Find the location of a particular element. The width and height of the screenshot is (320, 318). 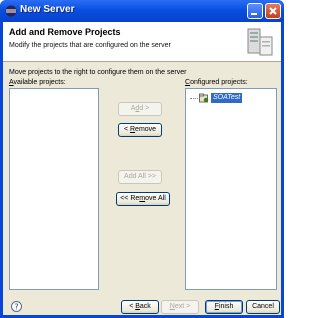

title-bar: New Server is located at coordinates (142, 11).